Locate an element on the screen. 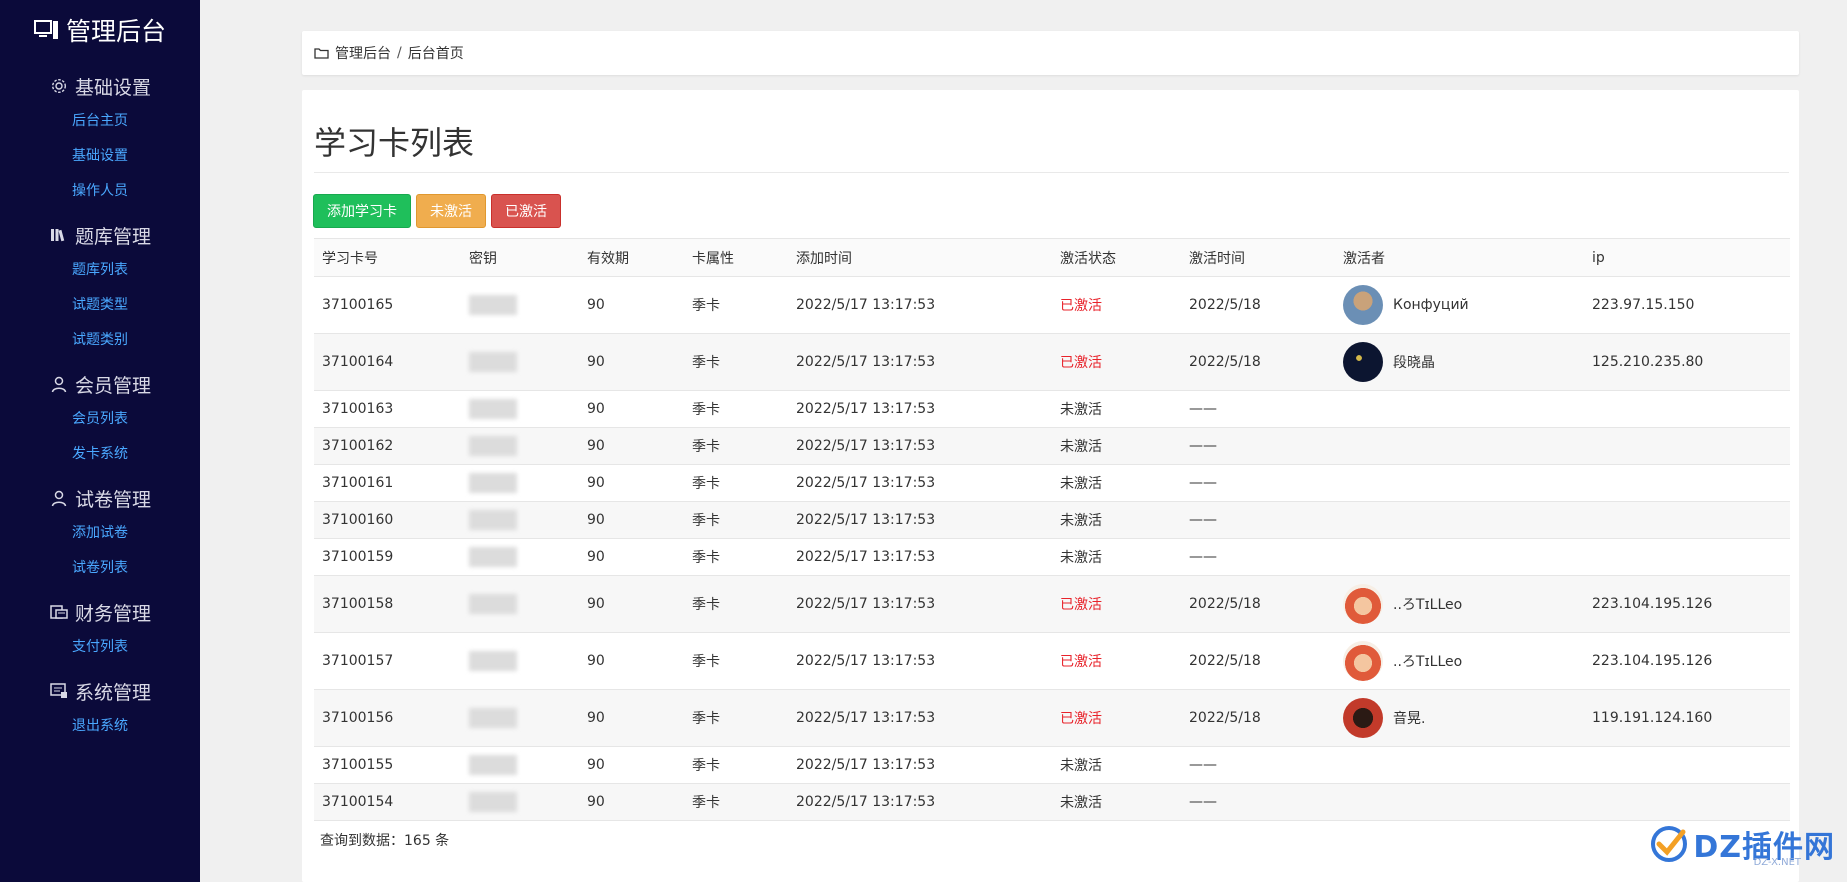 Image resolution: width=1847 pixels, height=882 pixels. status-cell: 已激活 is located at coordinates (1116, 305).